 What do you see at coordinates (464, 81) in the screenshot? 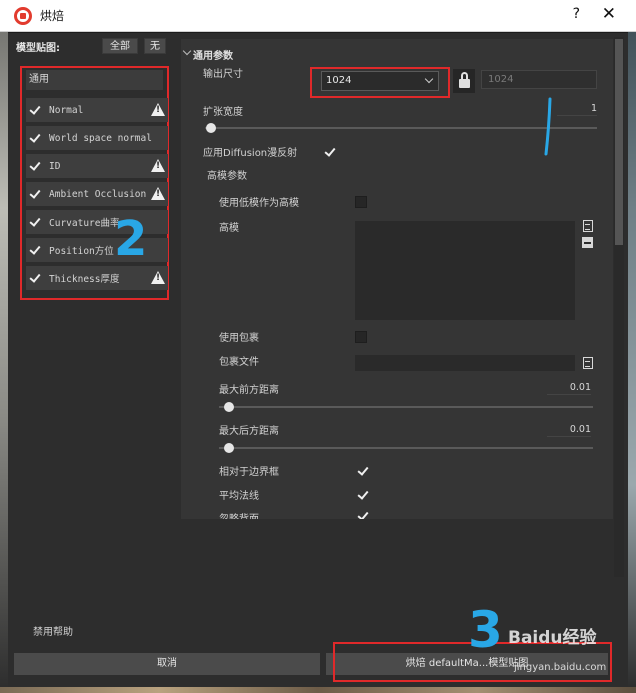
I see `lock-ratio-button` at bounding box center [464, 81].